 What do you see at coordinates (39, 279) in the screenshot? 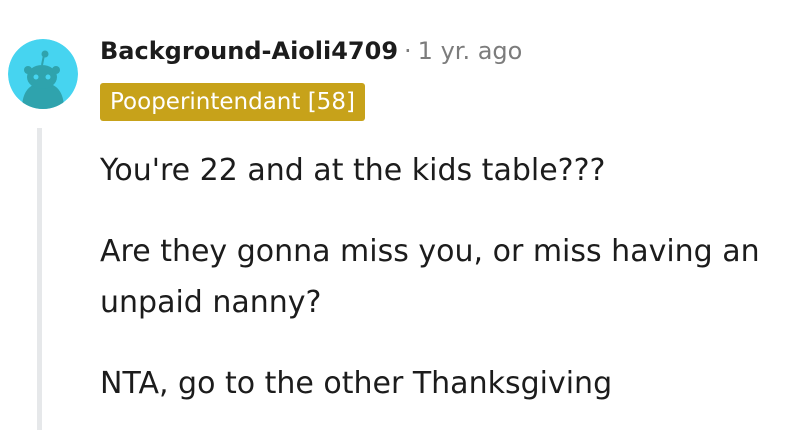
I see `thread-collapse-line` at bounding box center [39, 279].